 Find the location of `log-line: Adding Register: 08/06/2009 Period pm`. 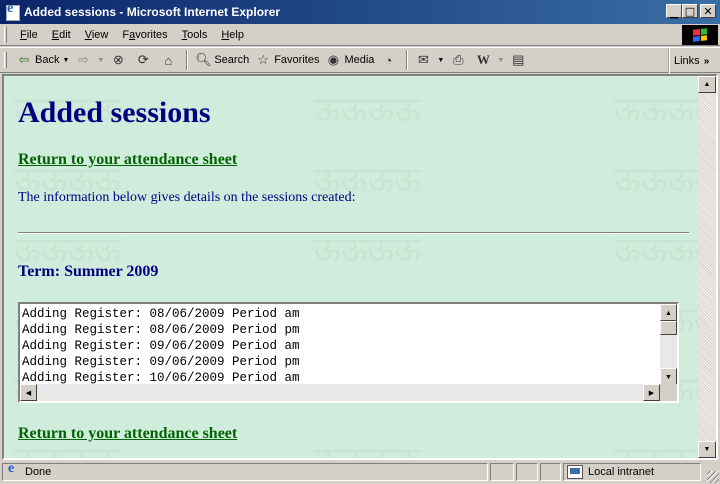

log-line: Adding Register: 08/06/2009 Period pm is located at coordinates (161, 330).